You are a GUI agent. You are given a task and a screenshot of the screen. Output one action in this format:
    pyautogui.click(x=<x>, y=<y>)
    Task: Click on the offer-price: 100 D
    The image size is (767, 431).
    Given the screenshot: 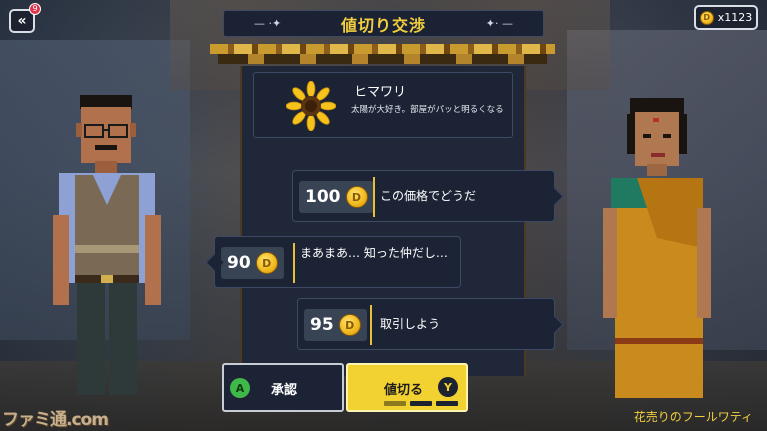 What is the action you would take?
    pyautogui.click(x=336, y=197)
    